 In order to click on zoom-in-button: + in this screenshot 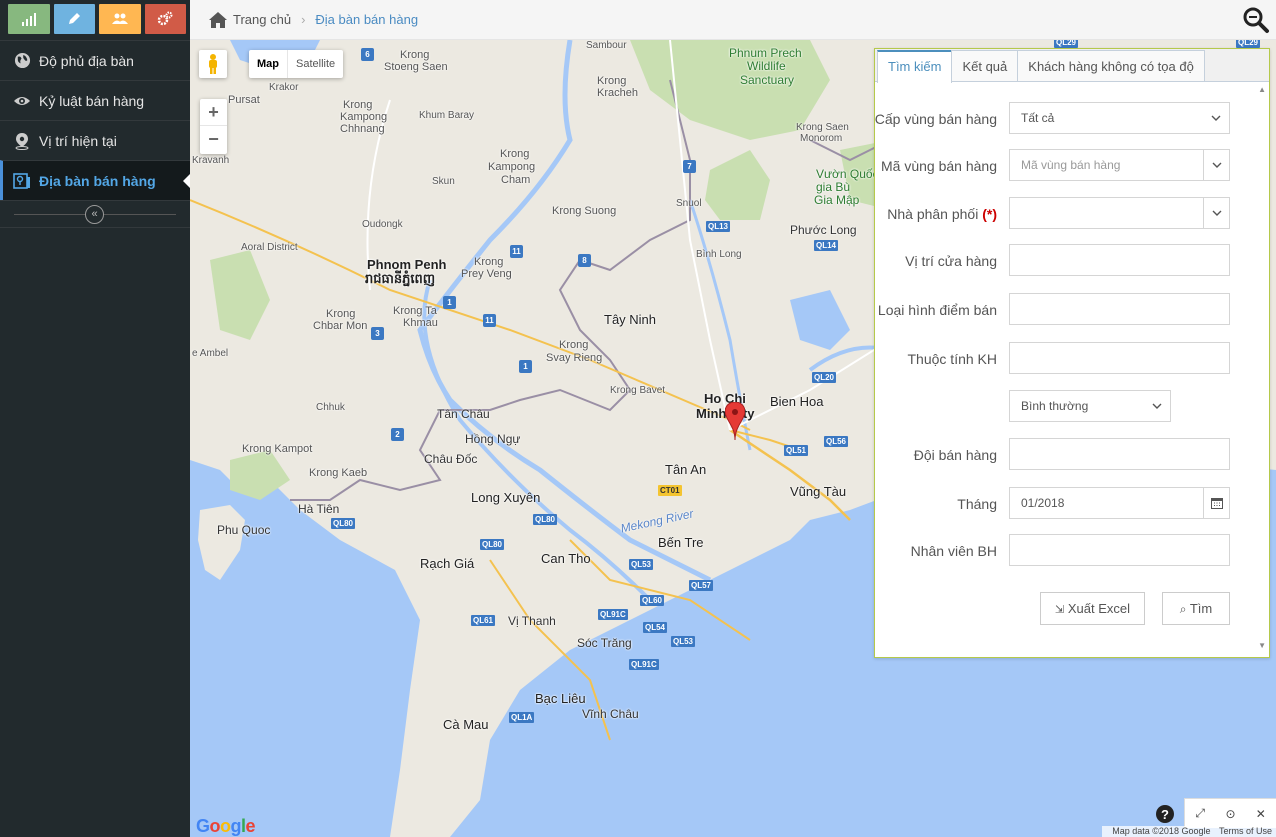, I will do `click(213, 112)`.